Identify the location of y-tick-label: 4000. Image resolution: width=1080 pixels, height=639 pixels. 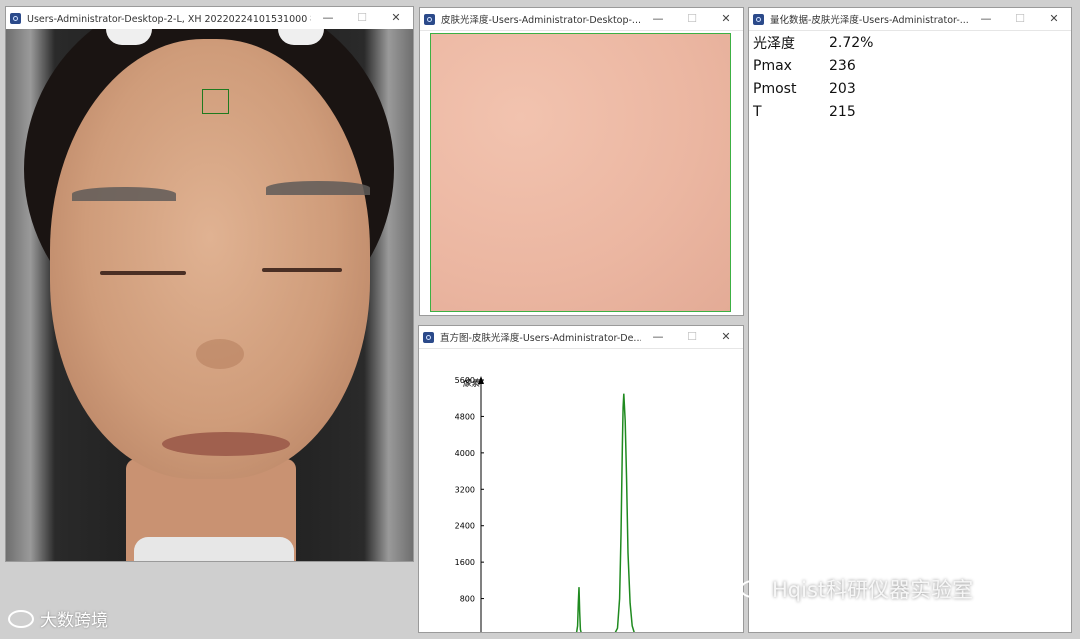
(465, 453).